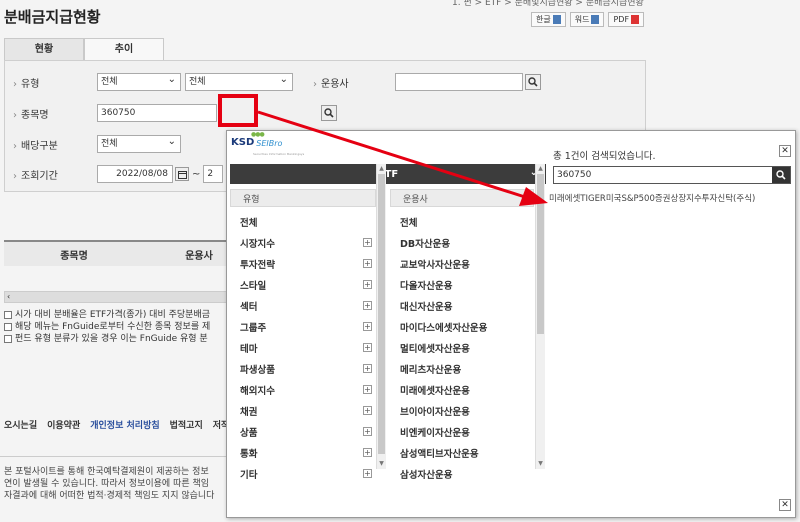 Image resolution: width=800 pixels, height=522 pixels. Describe the element at coordinates (303, 473) in the screenshot. I see `type-list-item: 기타 +` at that location.